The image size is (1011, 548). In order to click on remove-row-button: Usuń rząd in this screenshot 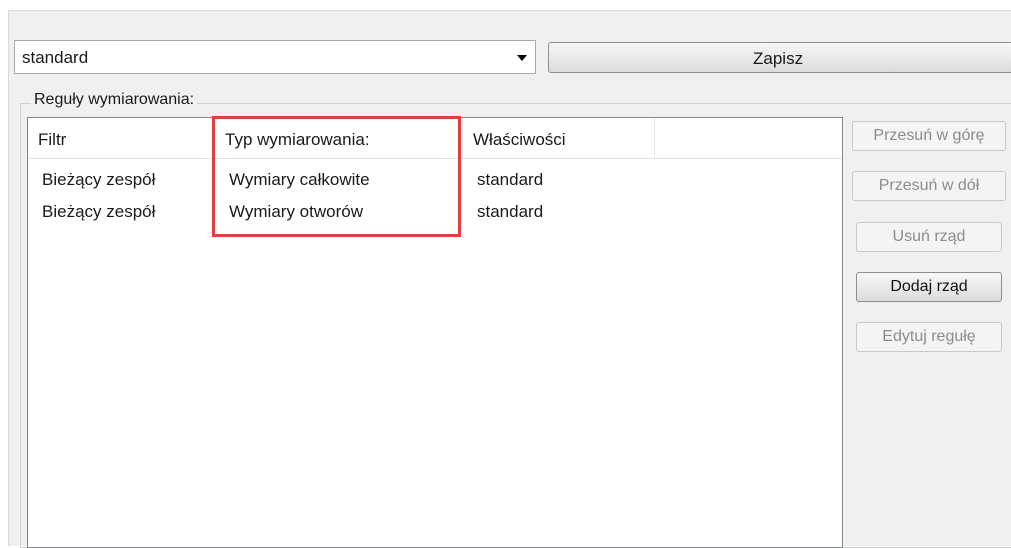, I will do `click(929, 237)`.